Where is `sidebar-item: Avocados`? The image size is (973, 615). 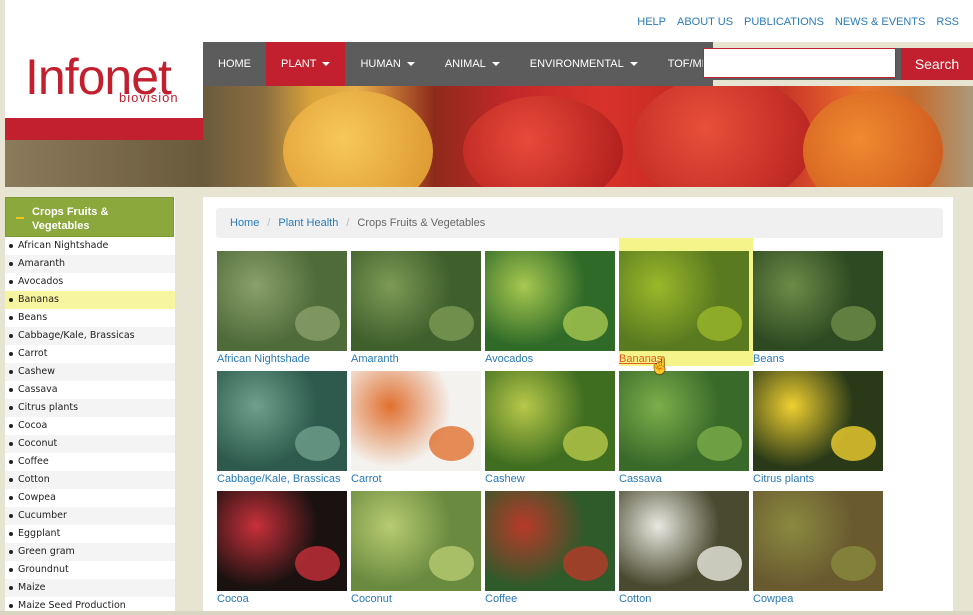
sidebar-item: Avocados is located at coordinates (90, 282).